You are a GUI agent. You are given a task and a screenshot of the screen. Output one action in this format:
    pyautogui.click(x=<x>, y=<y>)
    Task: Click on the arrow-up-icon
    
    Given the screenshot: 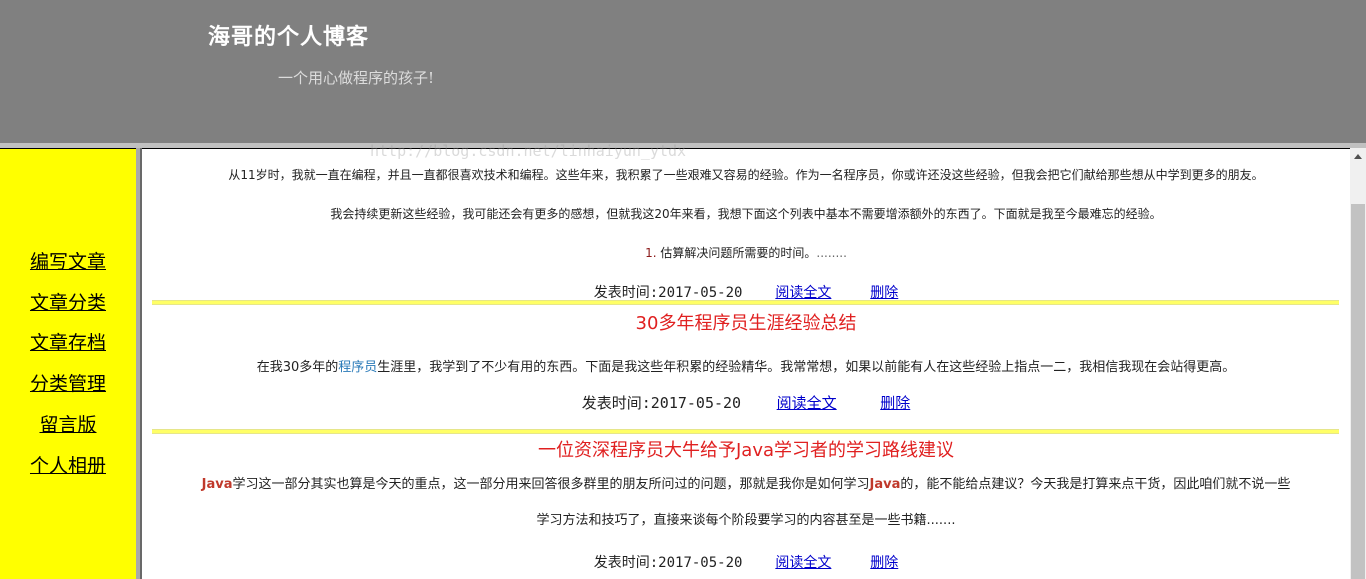 What is the action you would take?
    pyautogui.click(x=1358, y=156)
    